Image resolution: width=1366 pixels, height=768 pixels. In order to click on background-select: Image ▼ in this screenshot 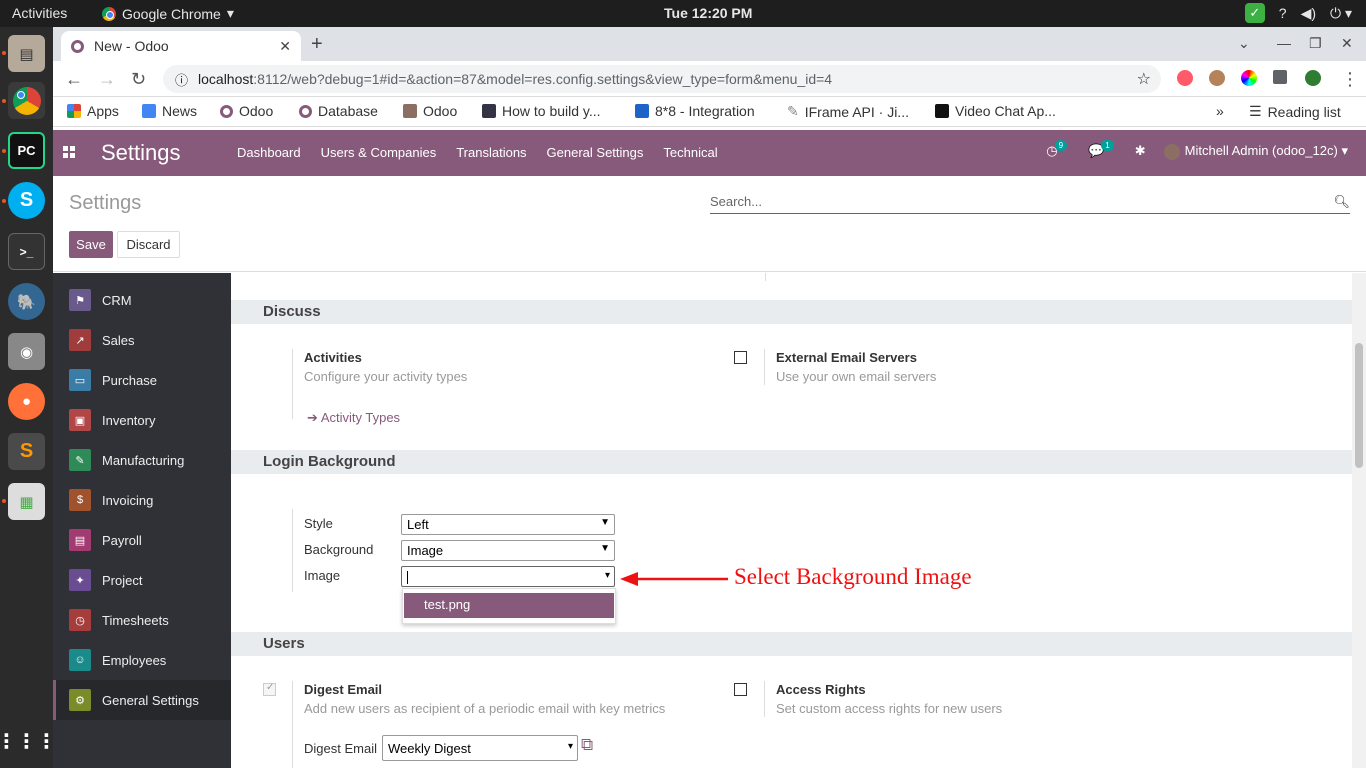, I will do `click(508, 550)`.